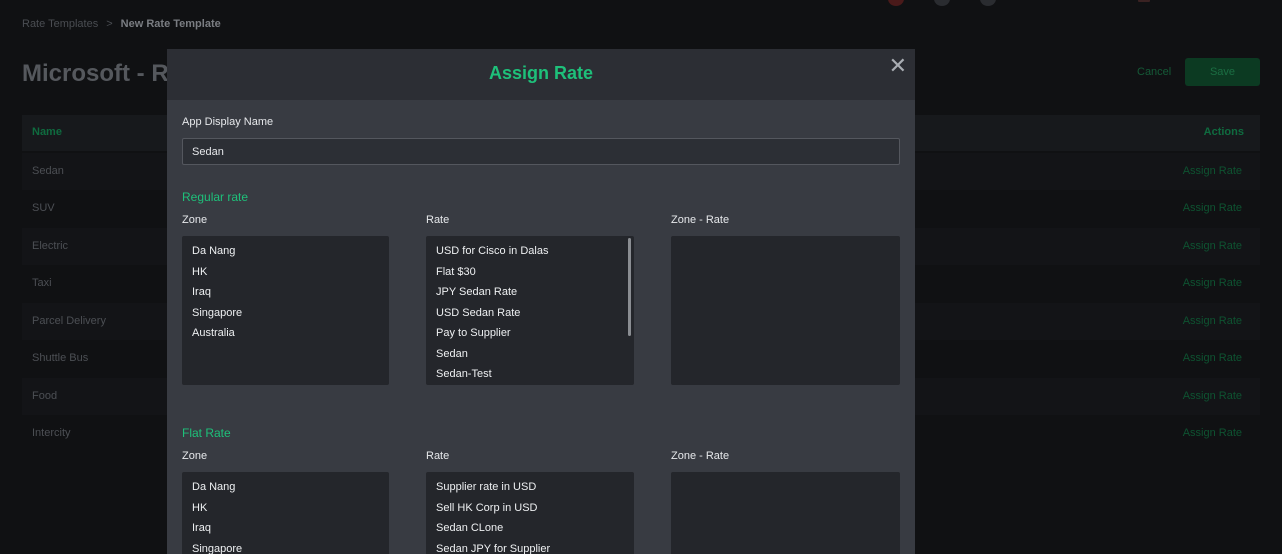 Image resolution: width=1282 pixels, height=554 pixels. I want to click on breadcrumb-current: New Rate Template, so click(170, 24).